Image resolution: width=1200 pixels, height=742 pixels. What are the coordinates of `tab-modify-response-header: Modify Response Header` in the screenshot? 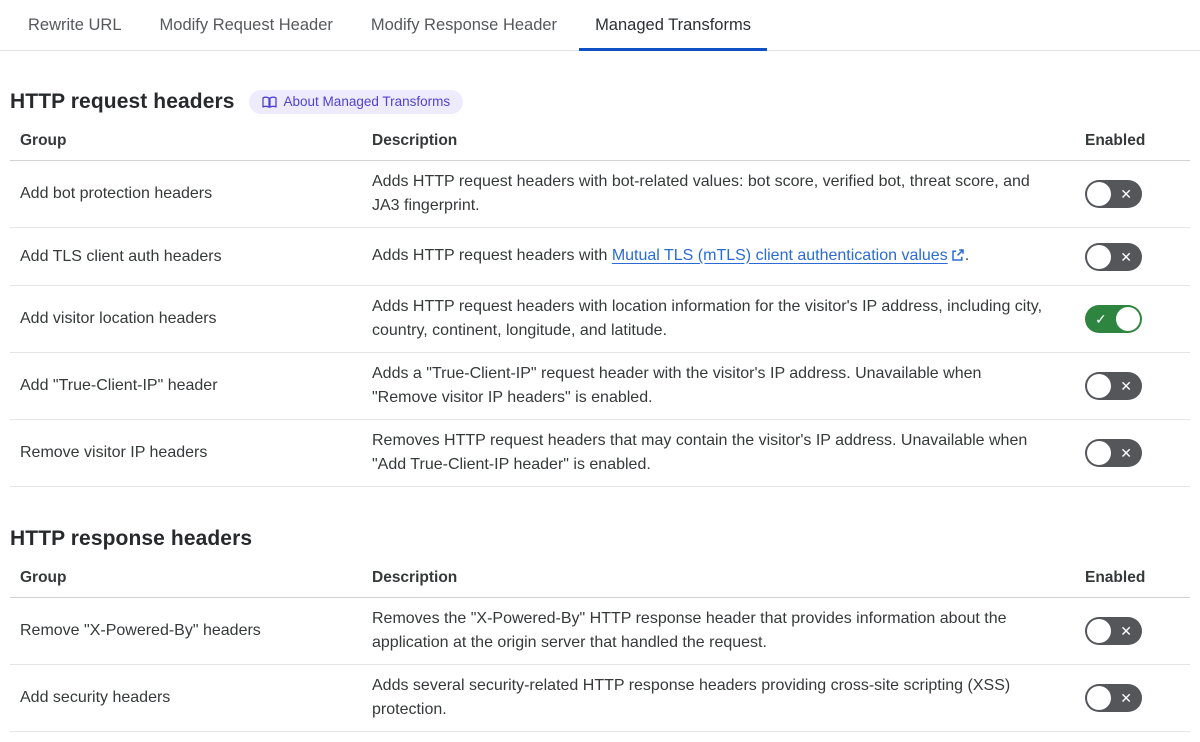 It's located at (464, 25).